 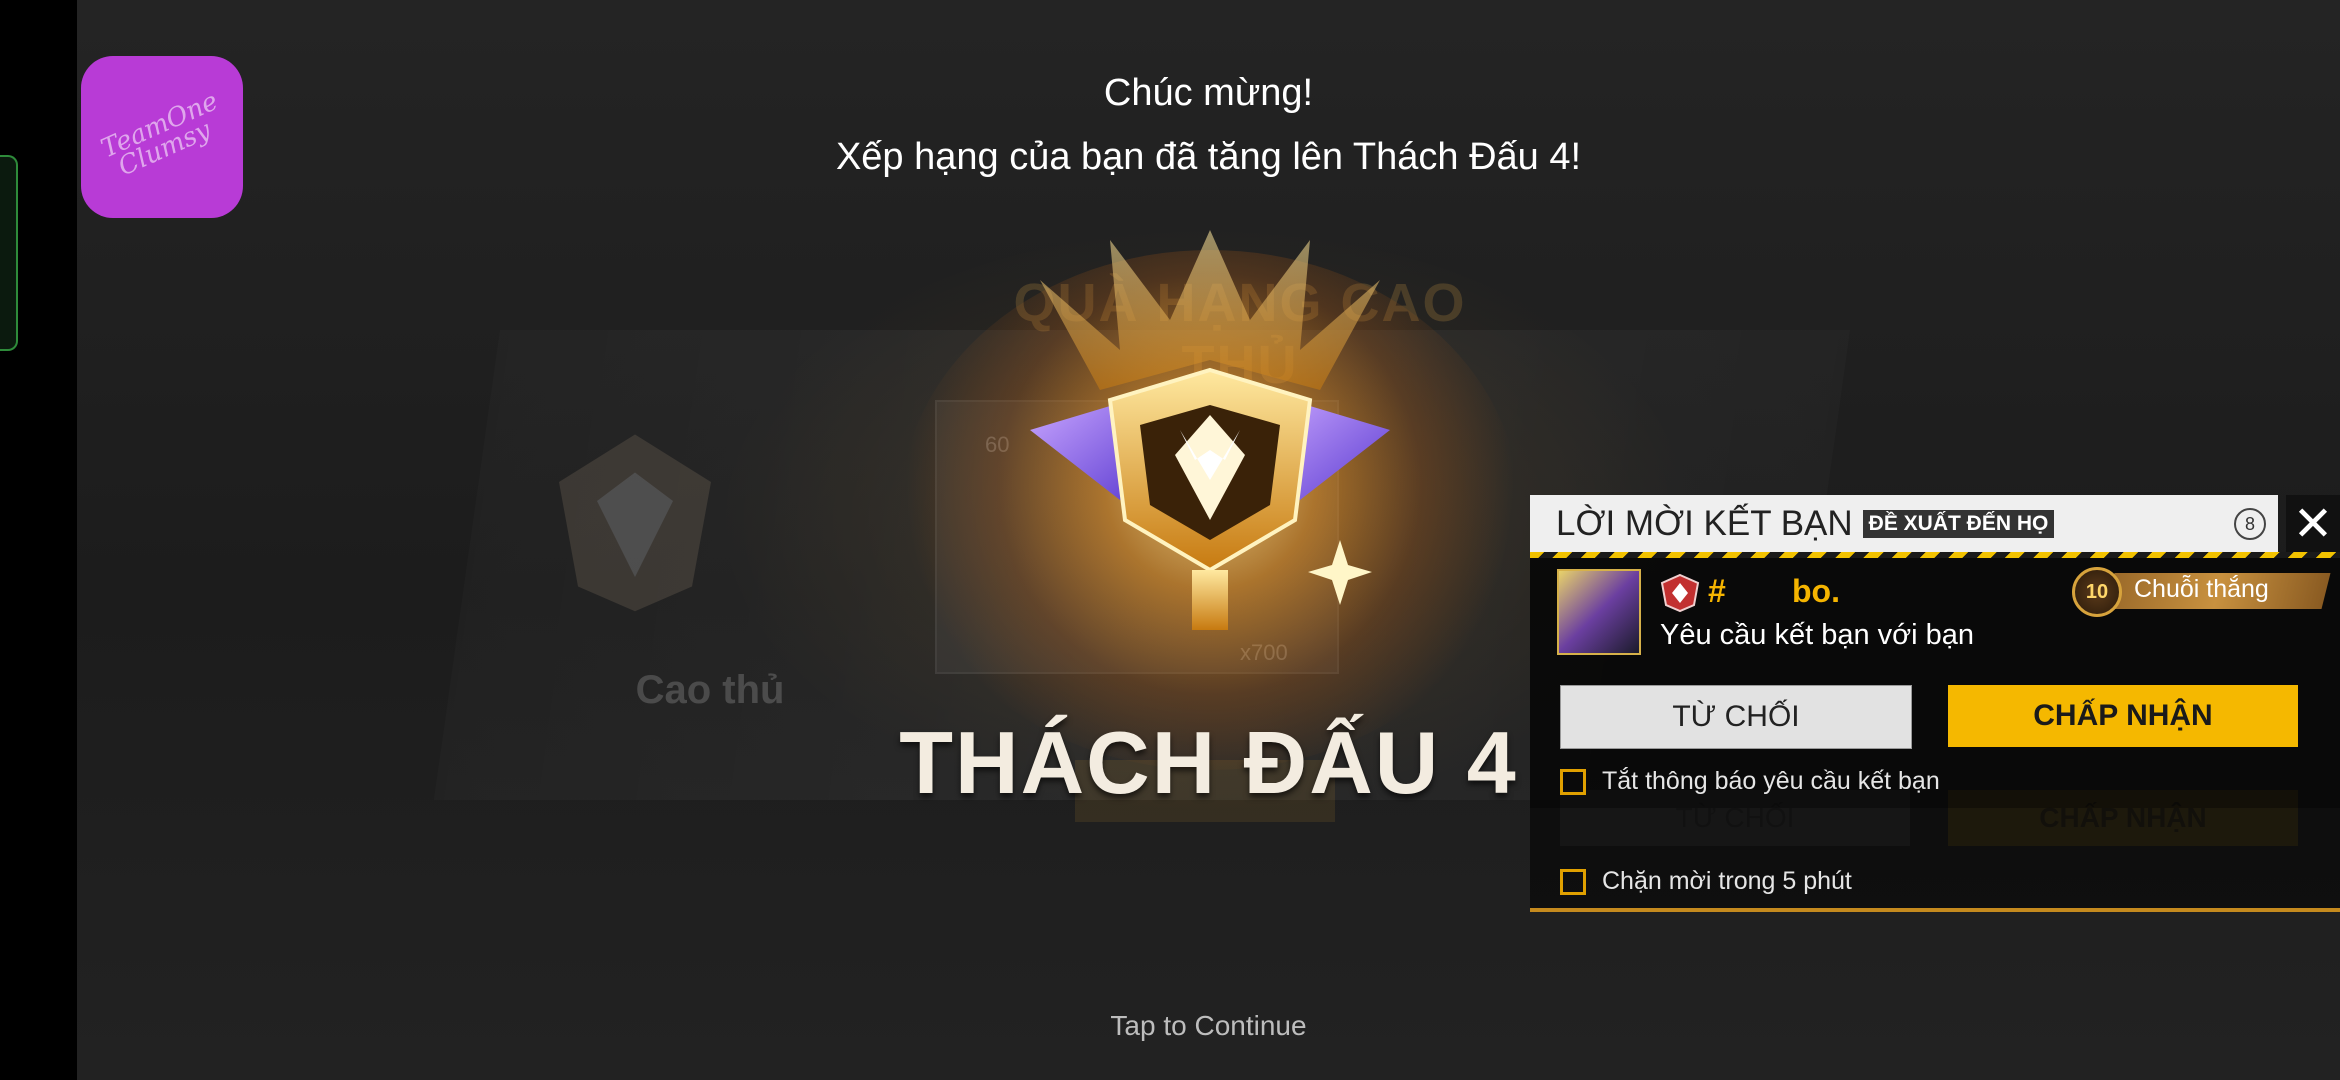 I want to click on block-invites-label: Chặn mời trong 5 phút, so click(x=1727, y=881).